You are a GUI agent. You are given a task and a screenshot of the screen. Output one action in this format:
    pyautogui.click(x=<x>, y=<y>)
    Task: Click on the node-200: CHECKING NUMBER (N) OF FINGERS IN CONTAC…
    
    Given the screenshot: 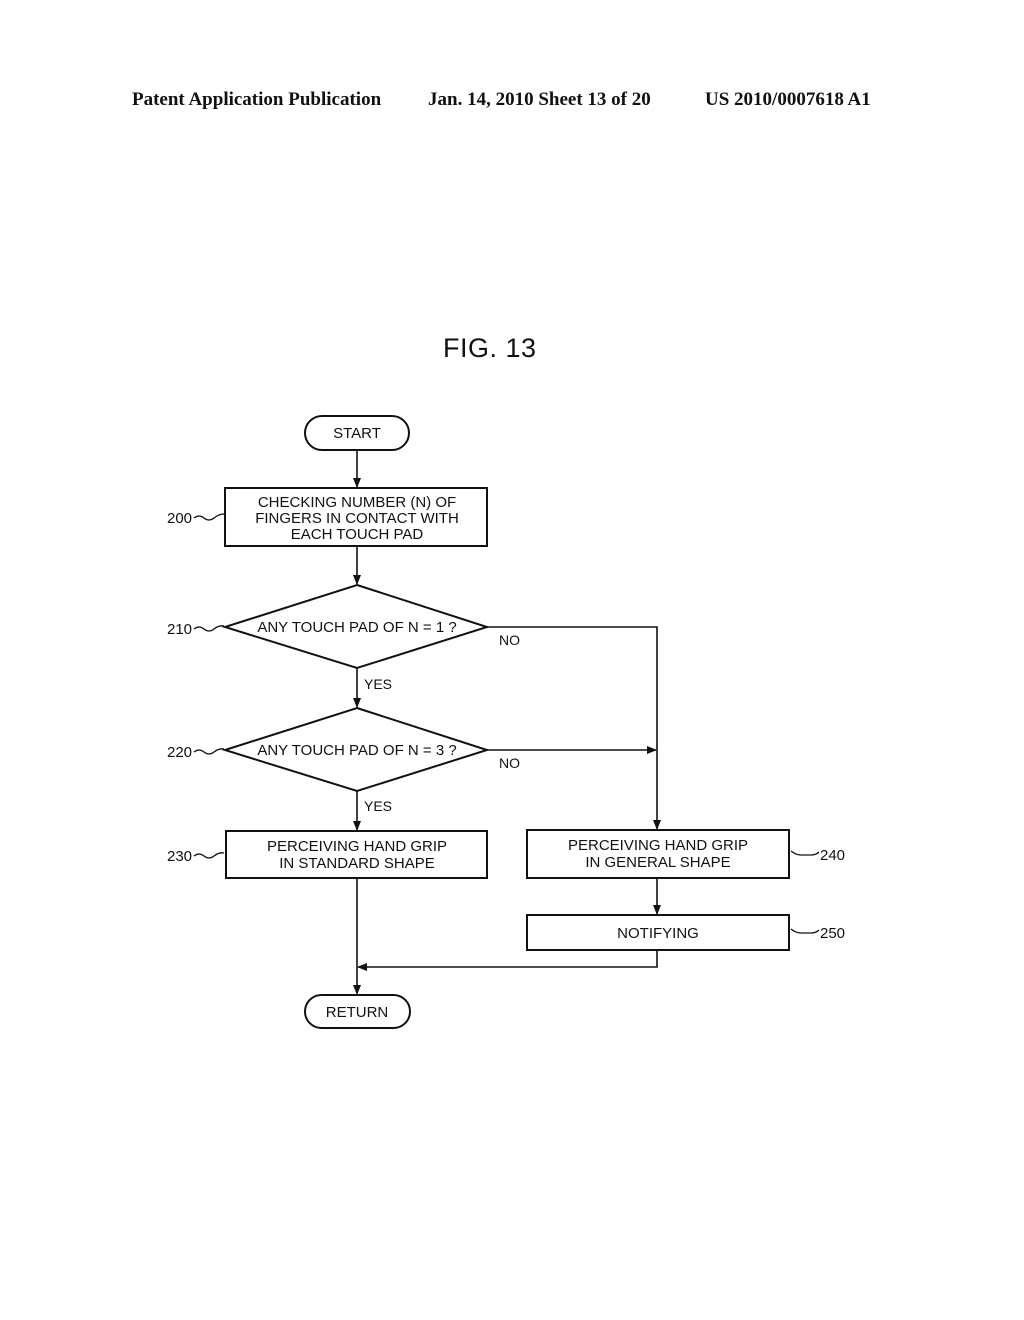 What is the action you would take?
    pyautogui.click(x=327, y=517)
    